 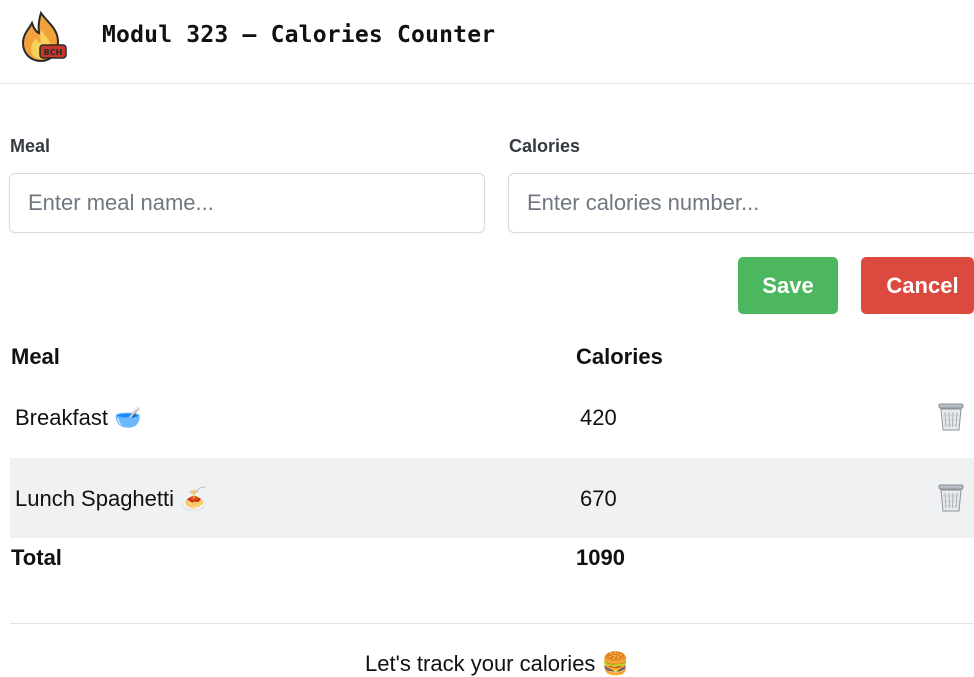 I want to click on flame-logo-icon: BCH, so click(x=44, y=36).